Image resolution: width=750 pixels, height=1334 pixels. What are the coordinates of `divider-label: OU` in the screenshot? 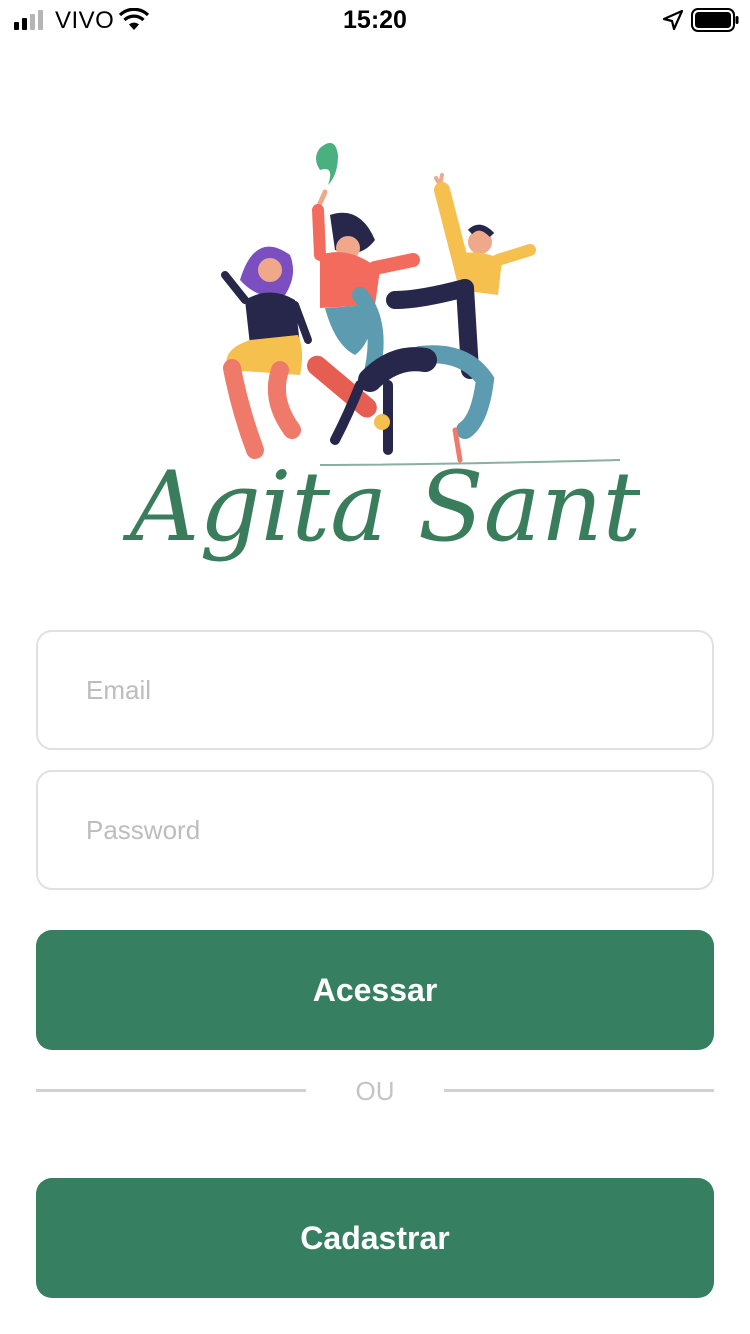 It's located at (375, 1091).